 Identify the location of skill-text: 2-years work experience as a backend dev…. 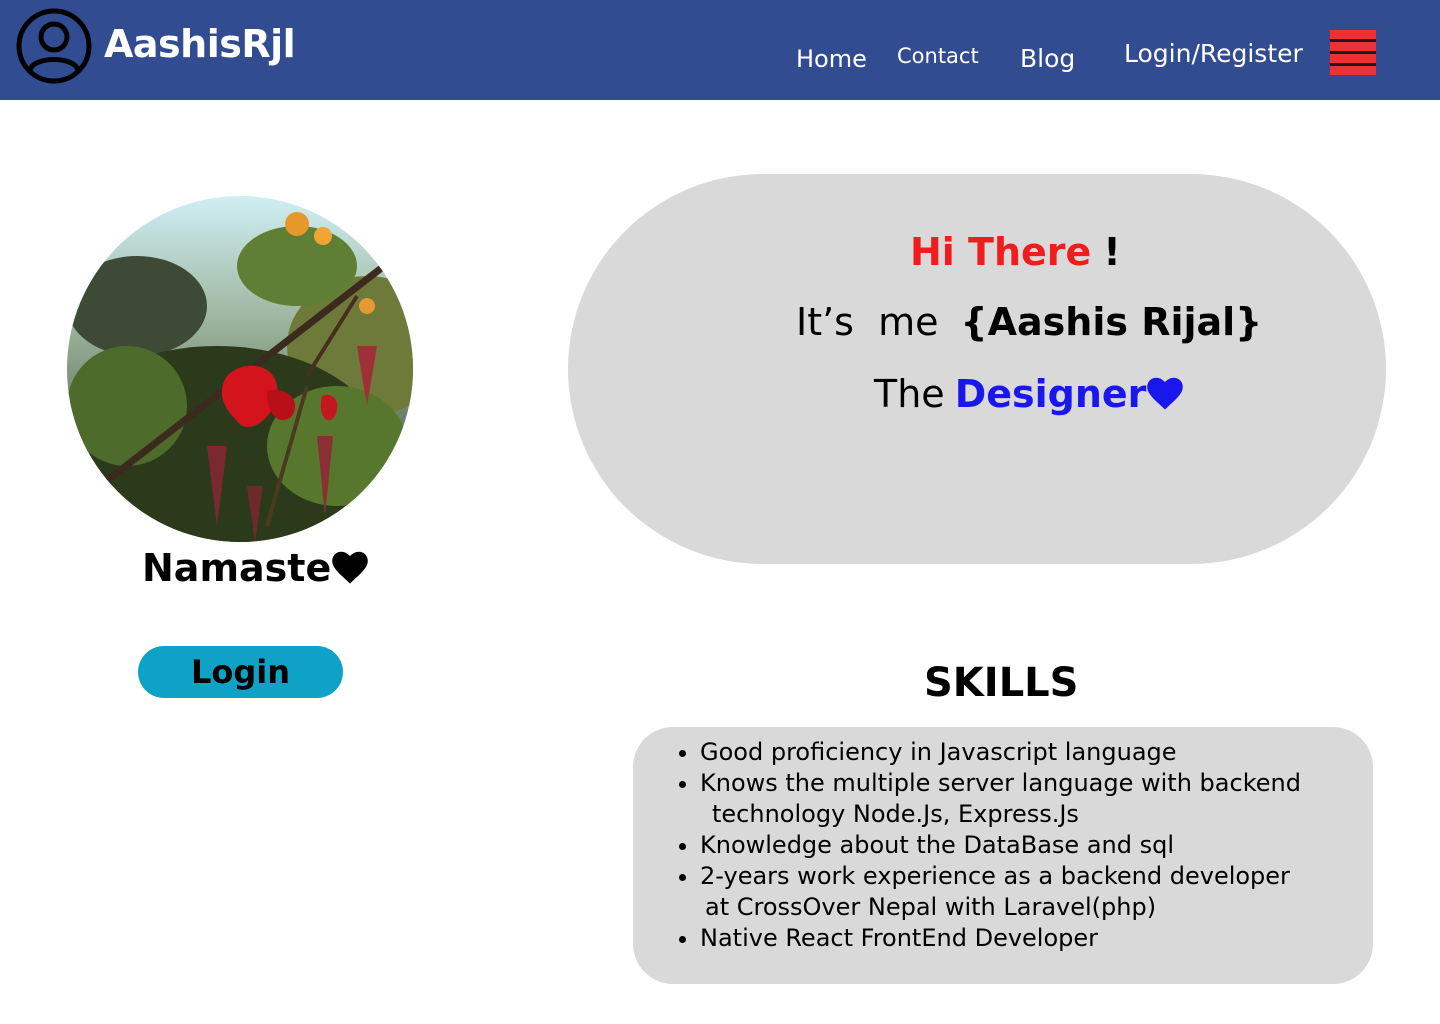
(995, 876).